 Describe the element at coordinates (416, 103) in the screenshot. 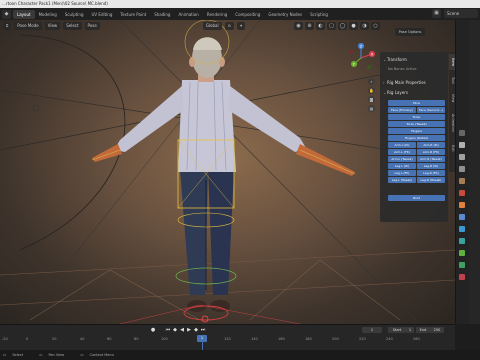

I see `rig-layer-face: Face` at that location.